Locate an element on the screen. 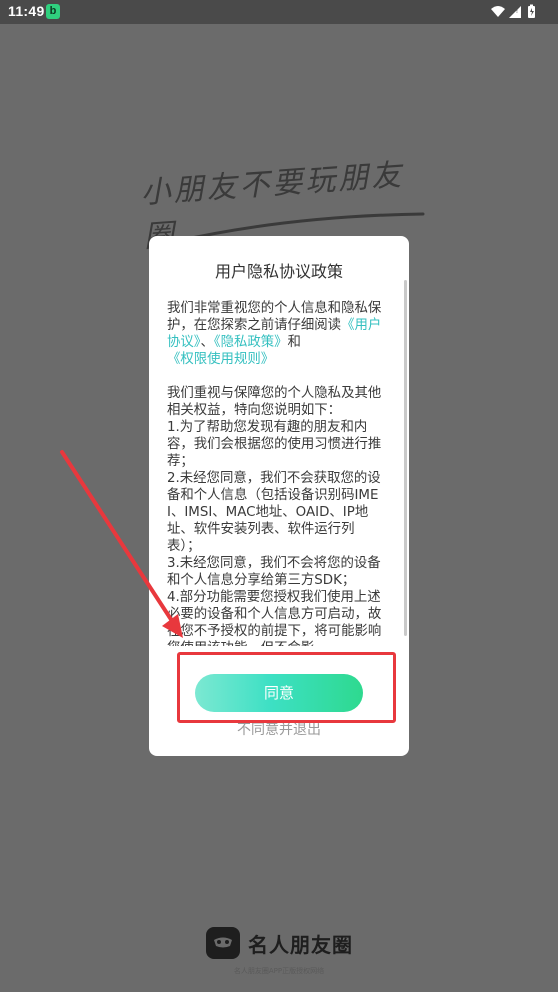 This screenshot has height=992, width=558. signal-icon: ! is located at coordinates (515, 12).